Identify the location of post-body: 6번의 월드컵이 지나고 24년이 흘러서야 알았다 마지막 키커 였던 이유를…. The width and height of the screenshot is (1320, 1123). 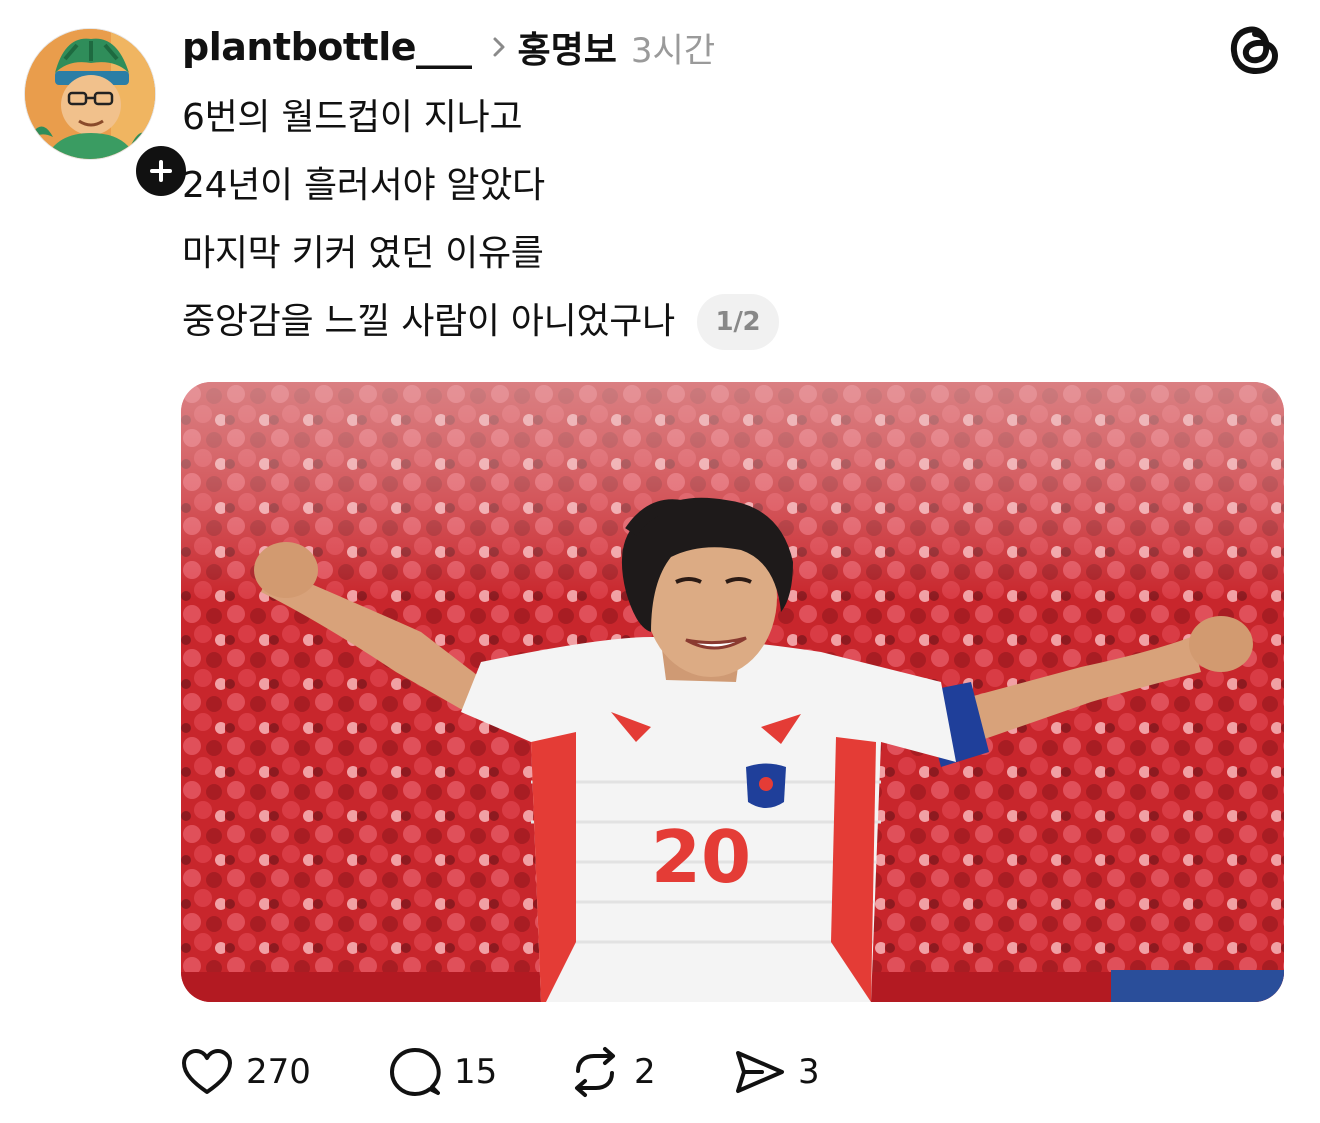
(480, 220).